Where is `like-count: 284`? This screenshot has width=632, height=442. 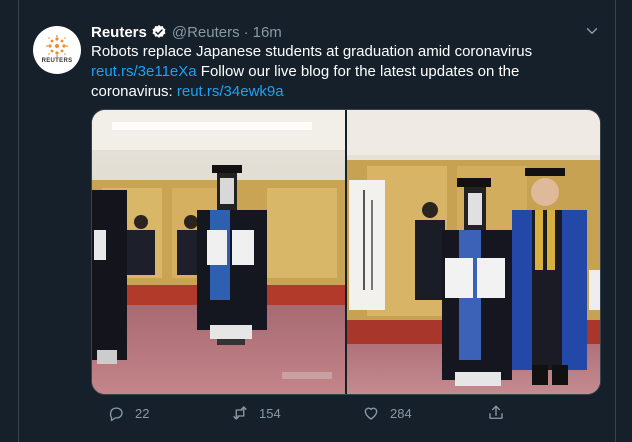 like-count: 284 is located at coordinates (401, 413).